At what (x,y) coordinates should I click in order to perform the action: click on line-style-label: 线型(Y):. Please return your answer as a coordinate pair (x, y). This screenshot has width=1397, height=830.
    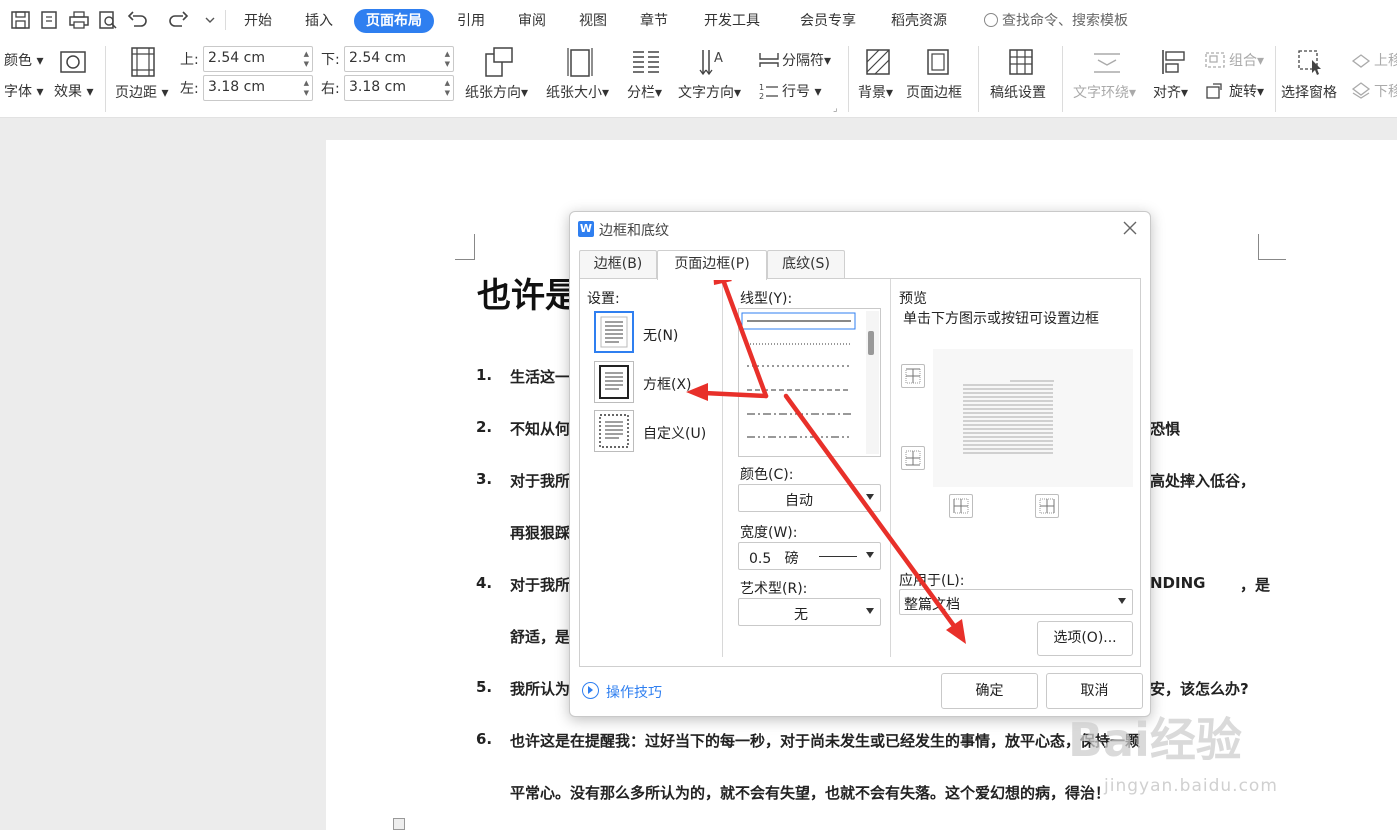
    Looking at the image, I should click on (766, 299).